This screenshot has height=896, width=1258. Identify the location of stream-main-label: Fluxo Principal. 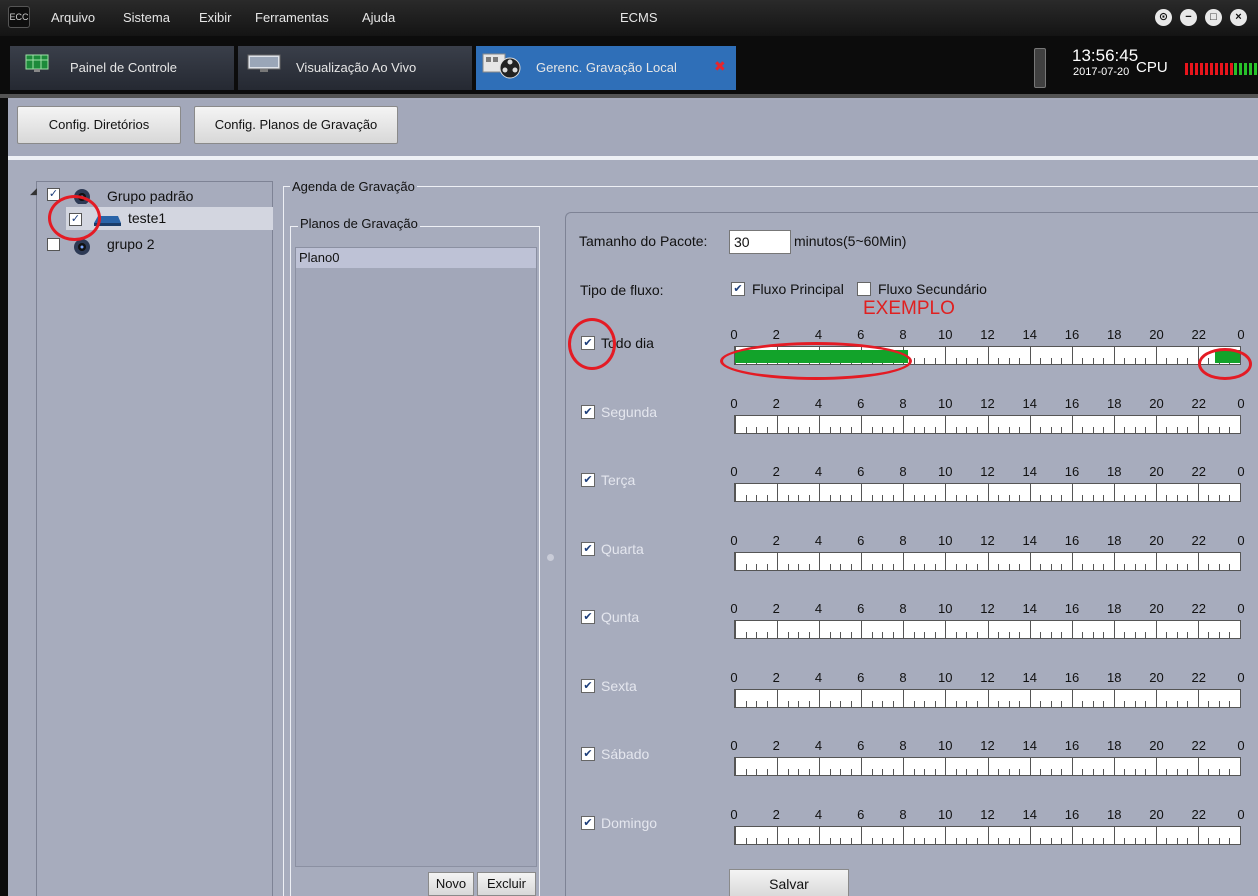
(798, 289).